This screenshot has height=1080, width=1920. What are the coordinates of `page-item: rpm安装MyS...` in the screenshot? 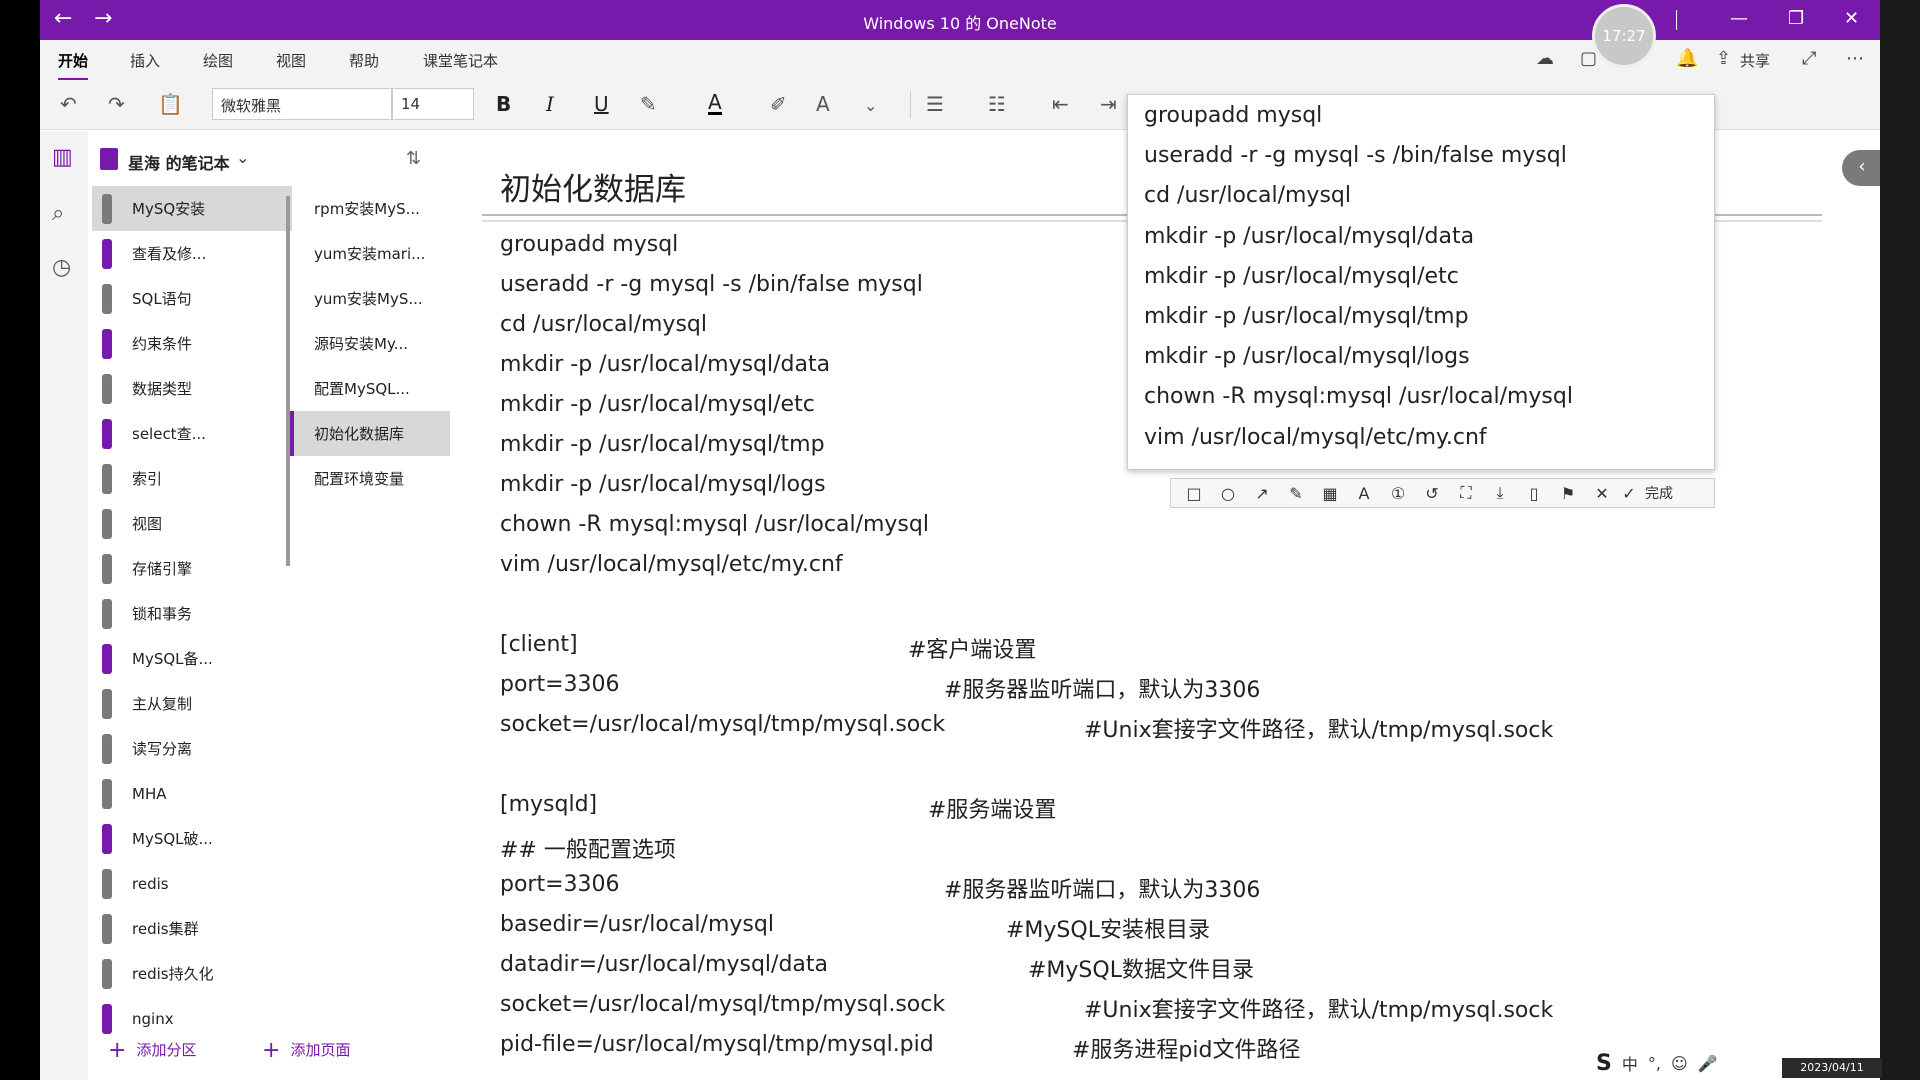 It's located at (370, 208).